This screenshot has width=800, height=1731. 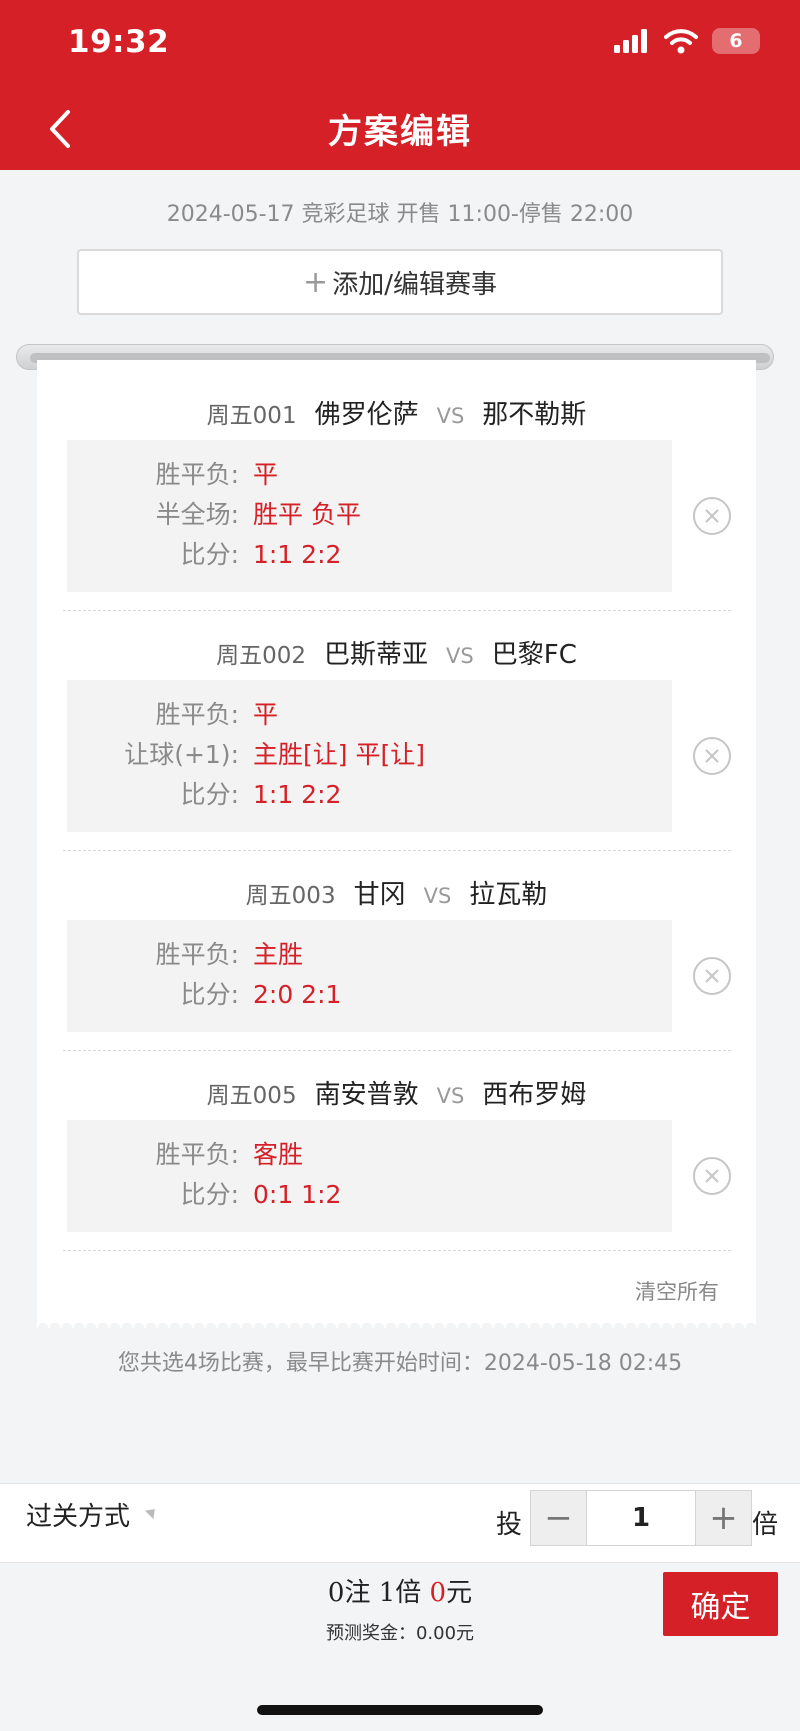 What do you see at coordinates (508, 895) in the screenshot?
I see `away-team: 拉瓦勒` at bounding box center [508, 895].